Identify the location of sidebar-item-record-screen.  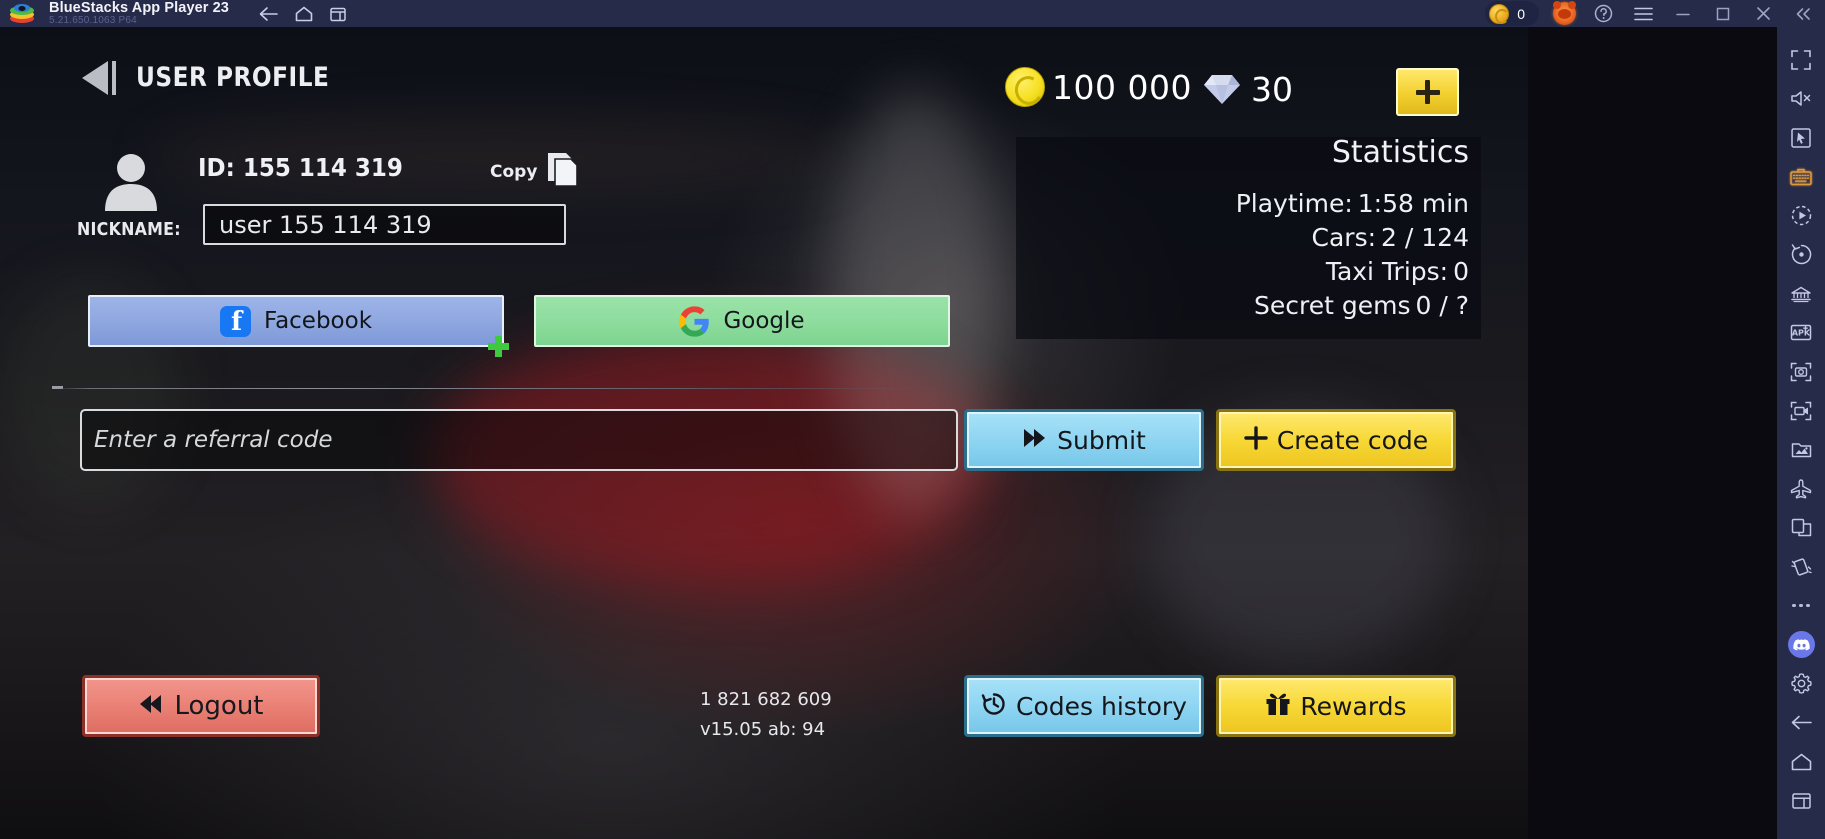
(1801, 410).